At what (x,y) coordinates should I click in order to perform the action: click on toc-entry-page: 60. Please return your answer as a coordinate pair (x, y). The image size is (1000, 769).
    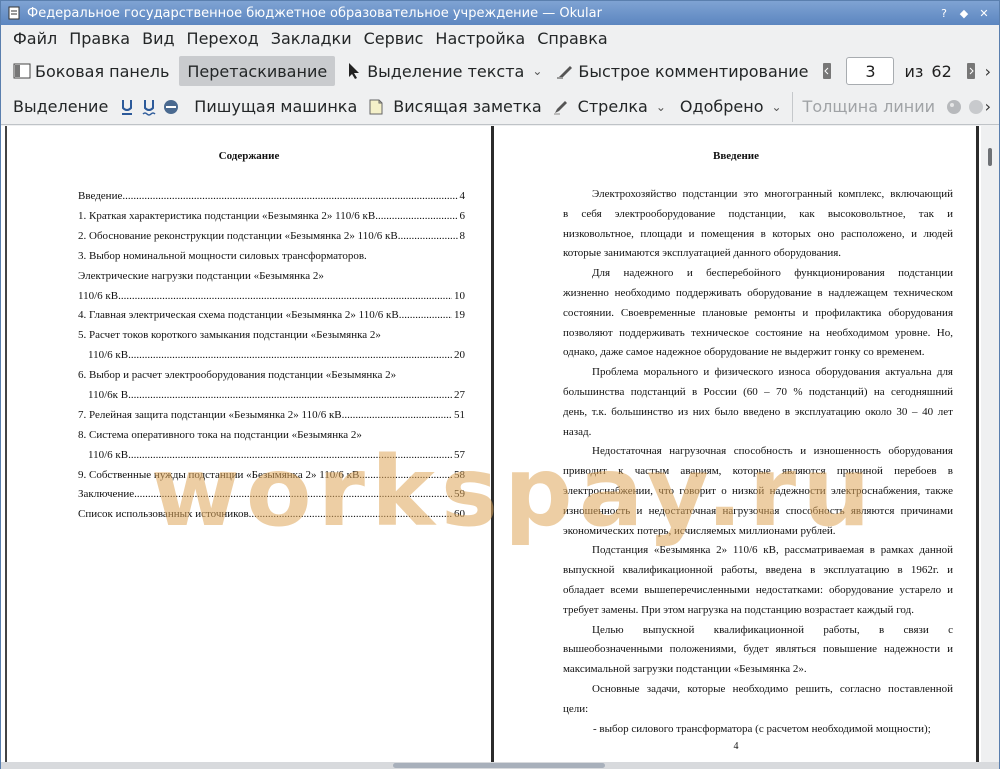
    Looking at the image, I should click on (459, 514).